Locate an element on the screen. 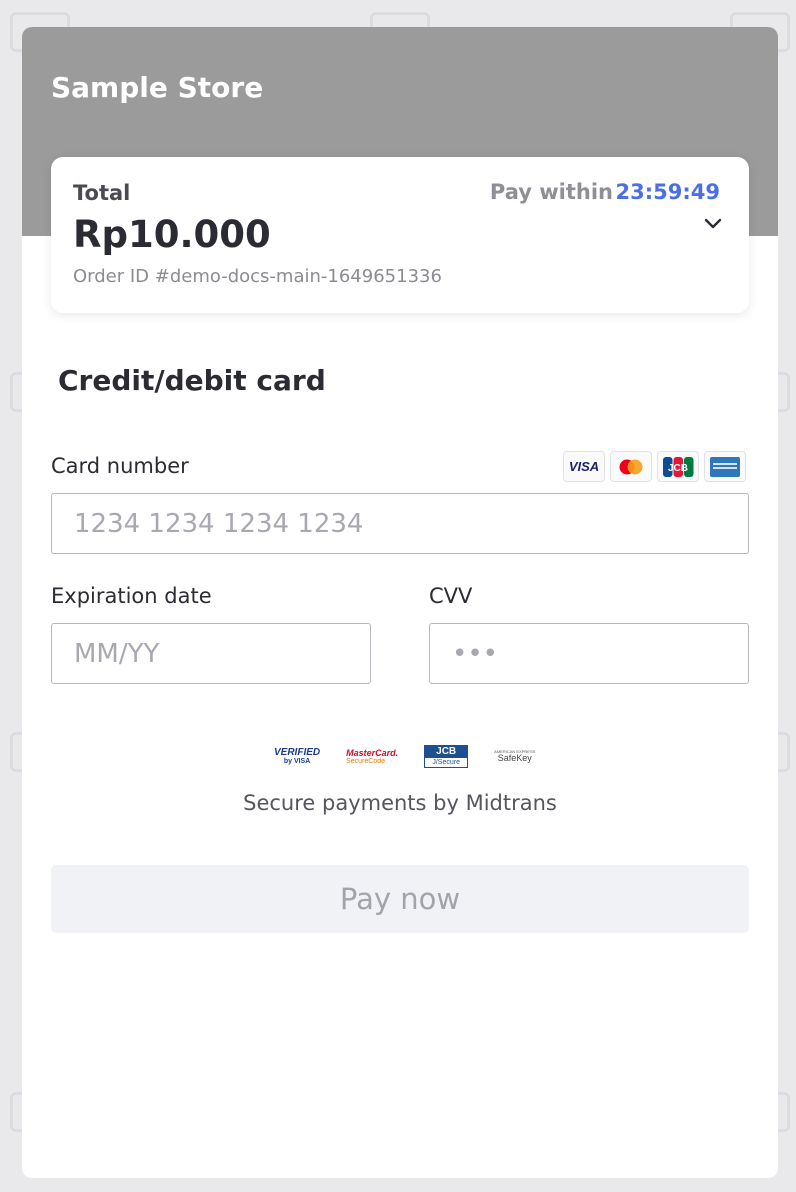 This screenshot has width=796, height=1192. card-number-input is located at coordinates (400, 523).